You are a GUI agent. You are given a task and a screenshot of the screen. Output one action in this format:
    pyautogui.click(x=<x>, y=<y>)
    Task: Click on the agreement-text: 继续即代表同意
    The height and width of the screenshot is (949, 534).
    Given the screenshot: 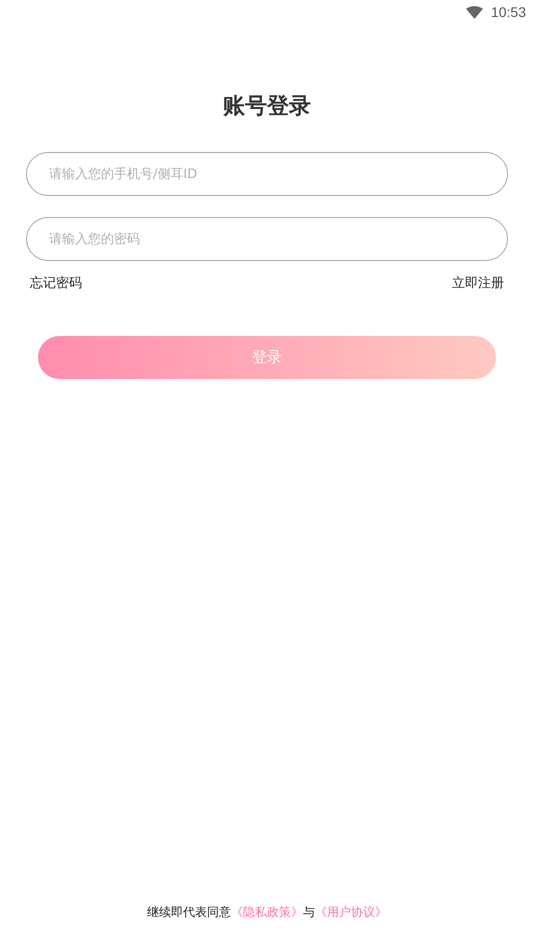 What is the action you would take?
    pyautogui.click(x=189, y=912)
    